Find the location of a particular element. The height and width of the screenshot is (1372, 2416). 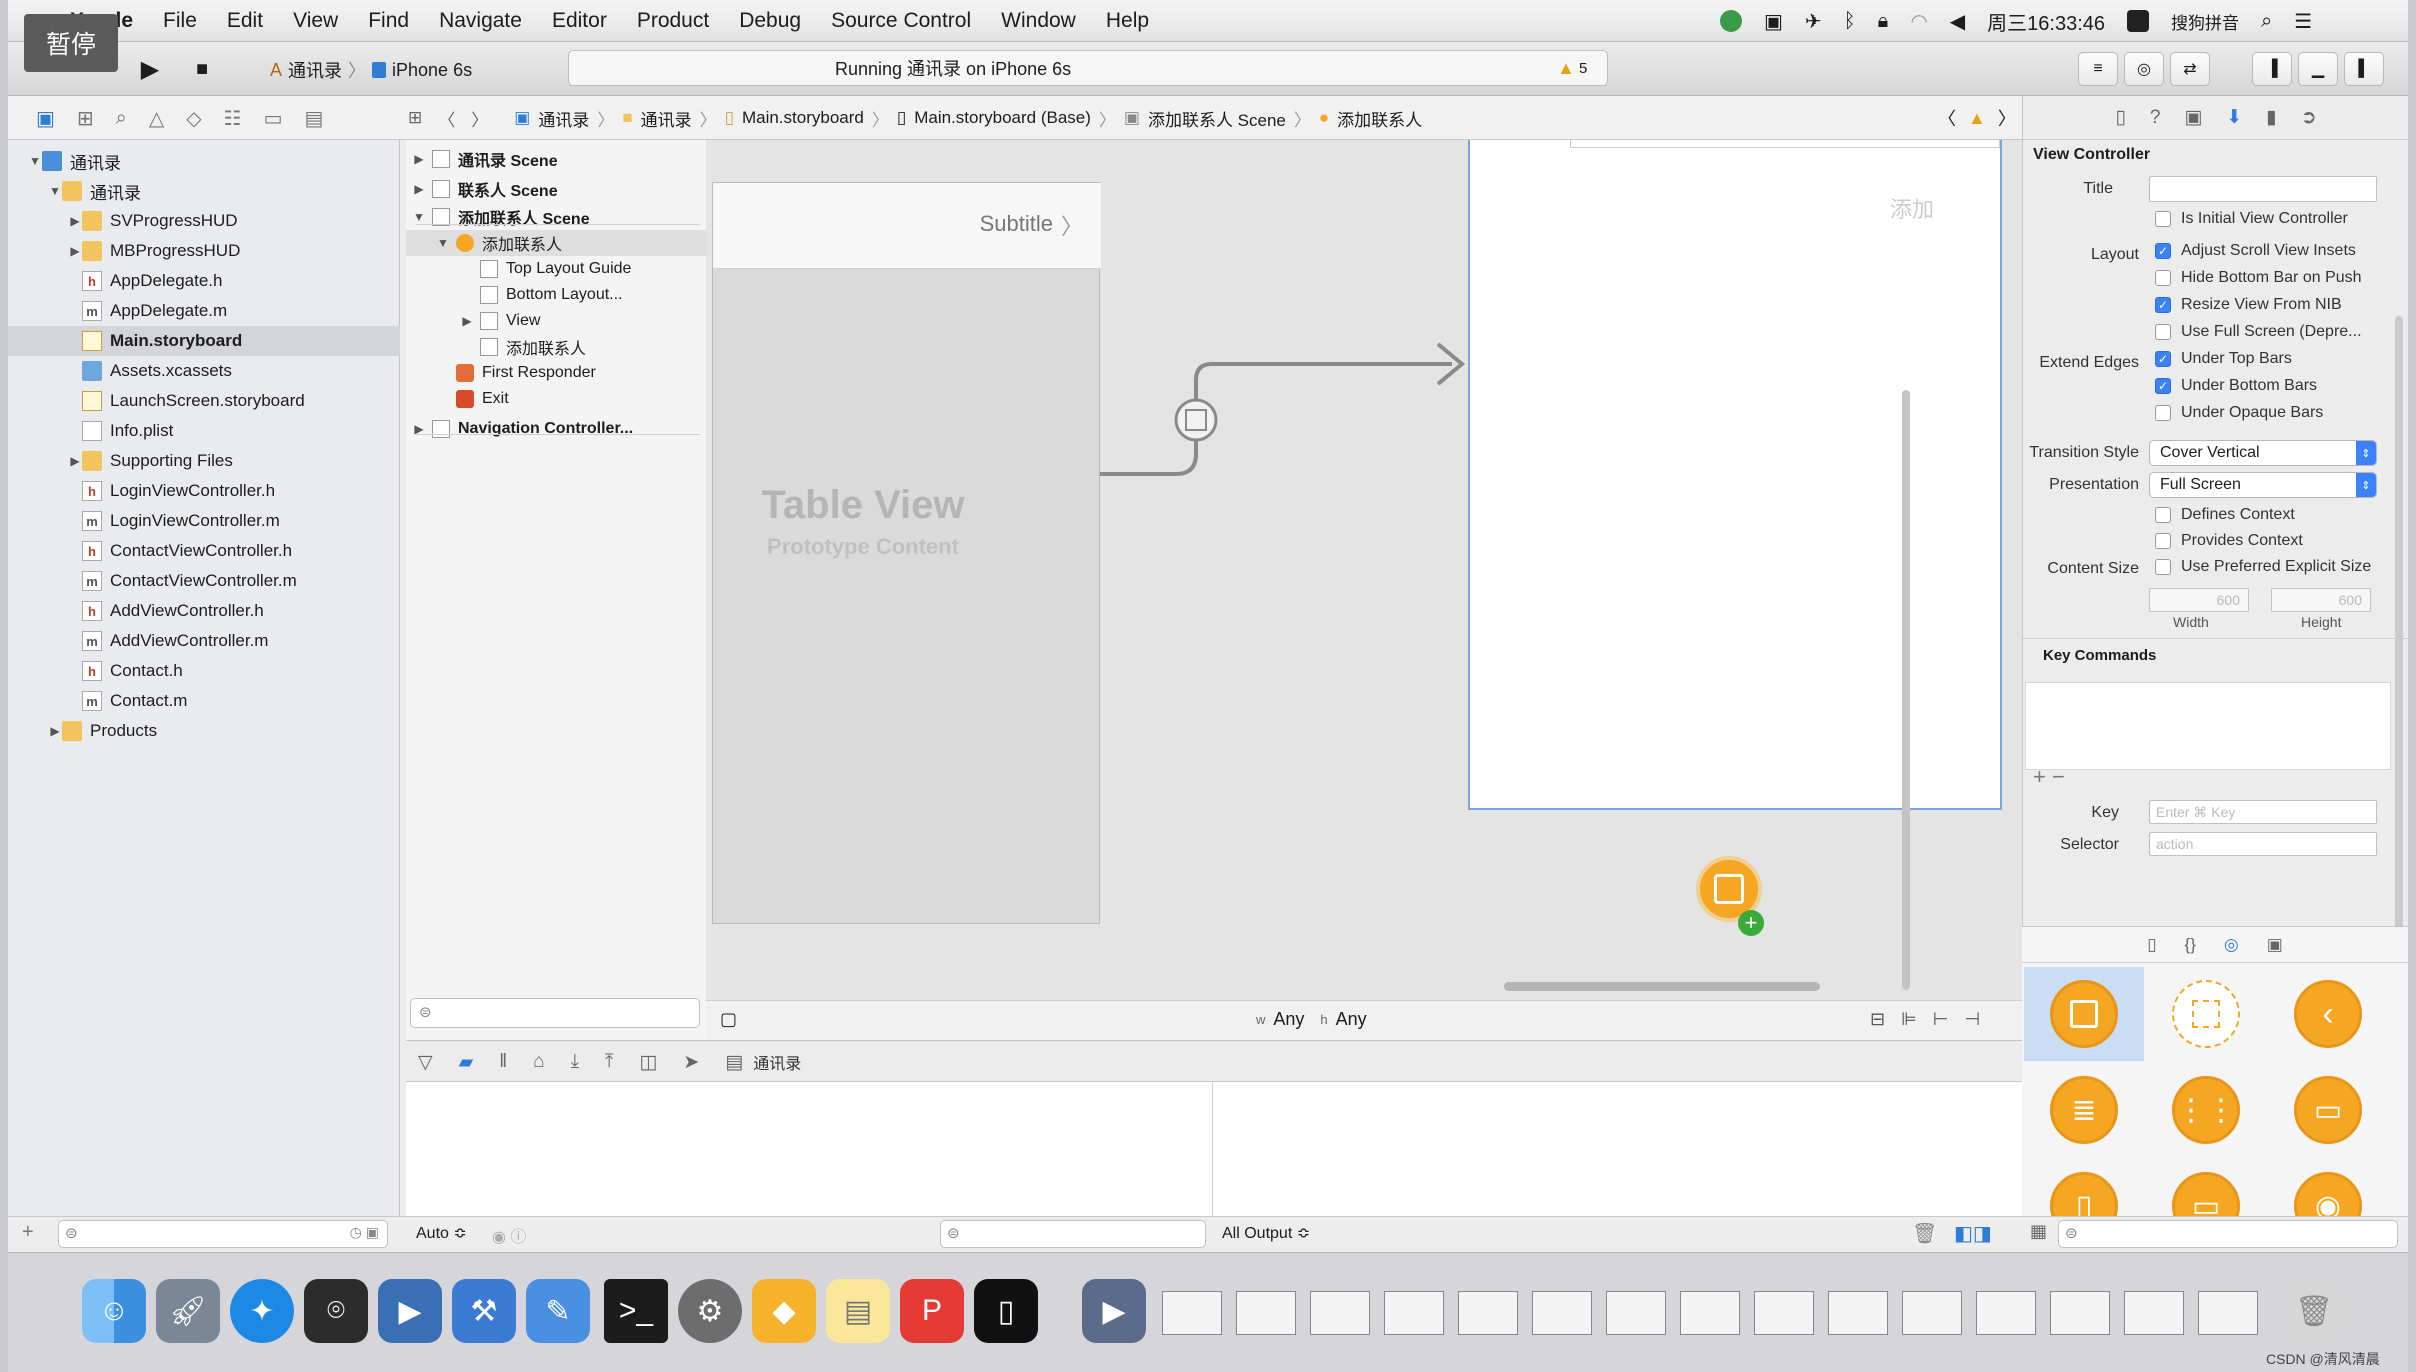

symbol-navigator-icon: ⊞ is located at coordinates (85, 118).